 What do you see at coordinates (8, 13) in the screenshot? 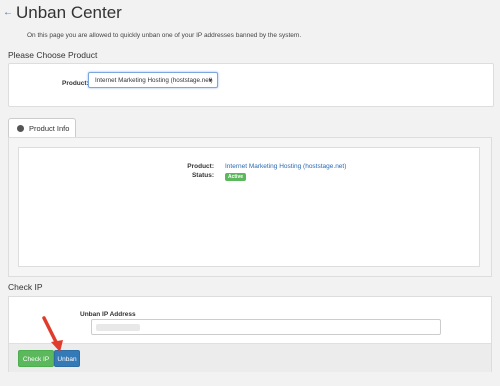
I see `back-arrow-icon: ←` at bounding box center [8, 13].